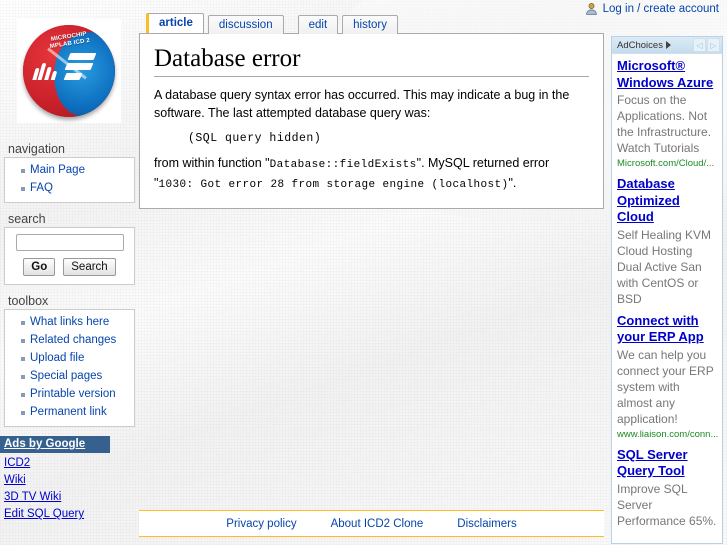  What do you see at coordinates (255, 138) in the screenshot?
I see `sql-query-block: (SQL query hidden)` at bounding box center [255, 138].